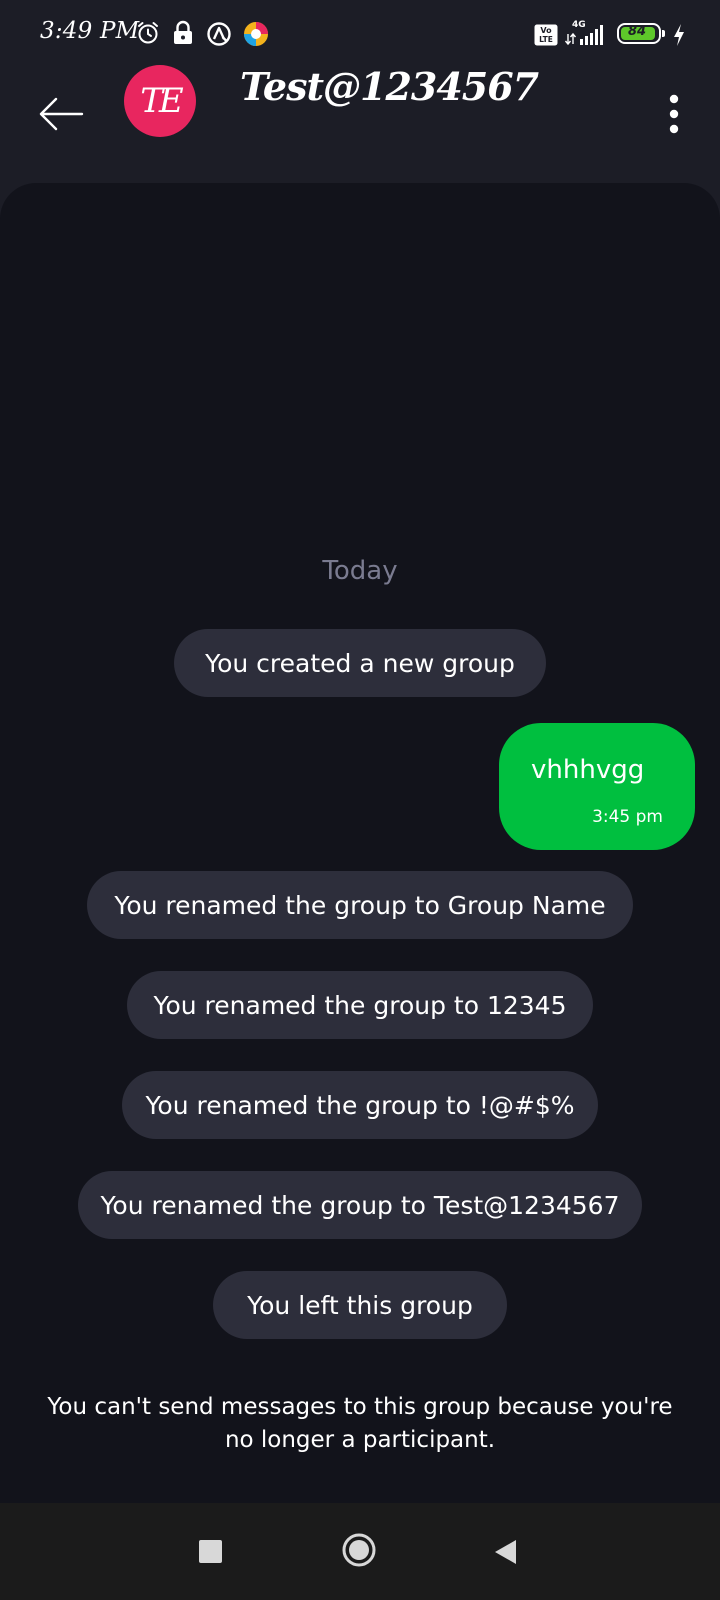 The height and width of the screenshot is (1600, 720). What do you see at coordinates (256, 34) in the screenshot?
I see `browser-app-icon` at bounding box center [256, 34].